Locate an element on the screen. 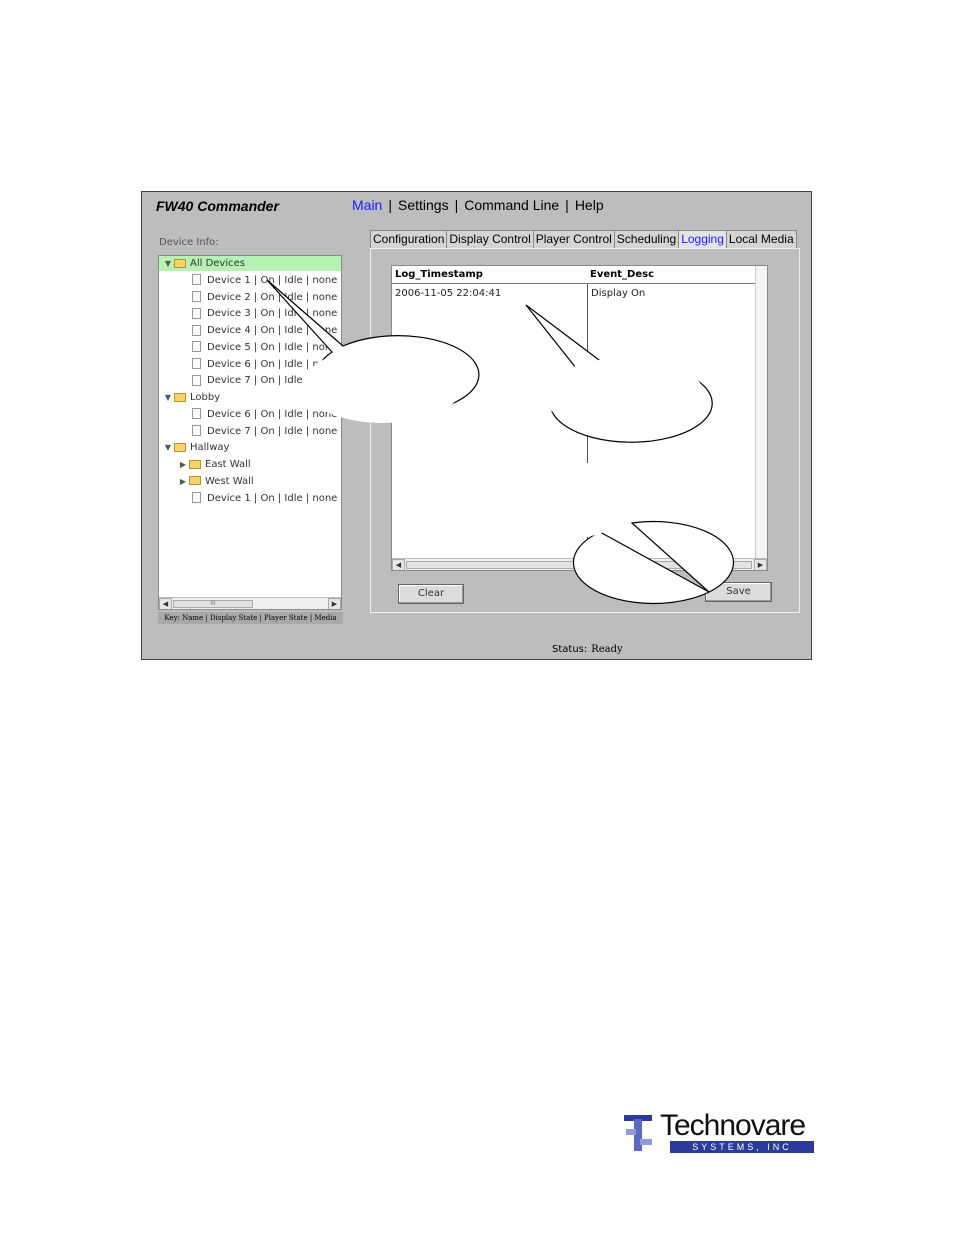  tree-folder: ▼ Lobby is located at coordinates (189, 397).